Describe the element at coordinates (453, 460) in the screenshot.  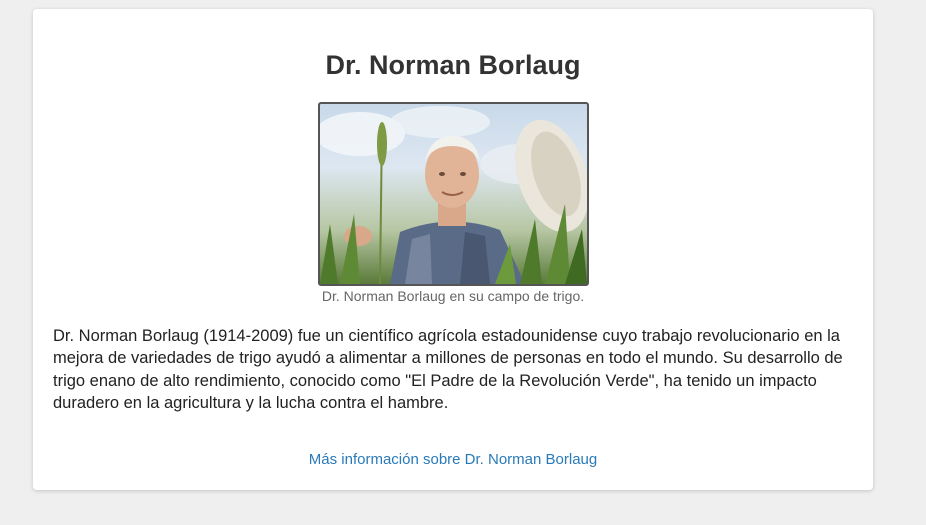
I see `more-info-link: Más información sobre Dr. Norman Borlaug` at that location.